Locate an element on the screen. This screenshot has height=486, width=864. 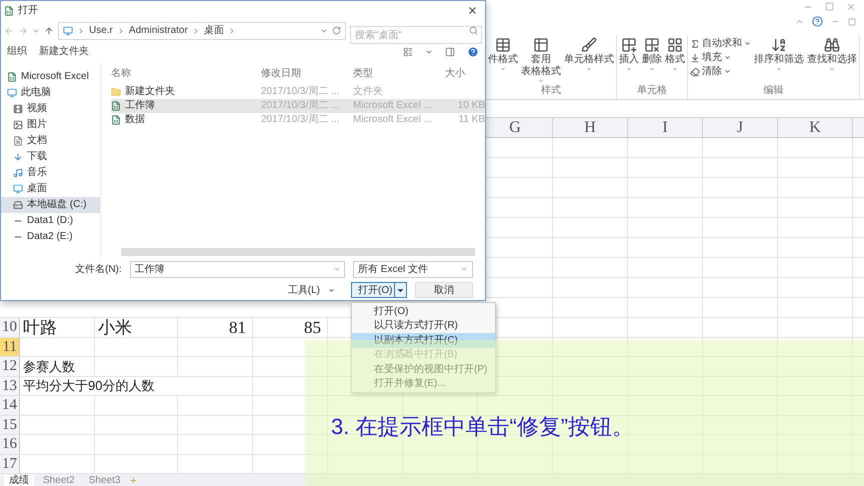
cell-text: 小米 is located at coordinates (114, 327).